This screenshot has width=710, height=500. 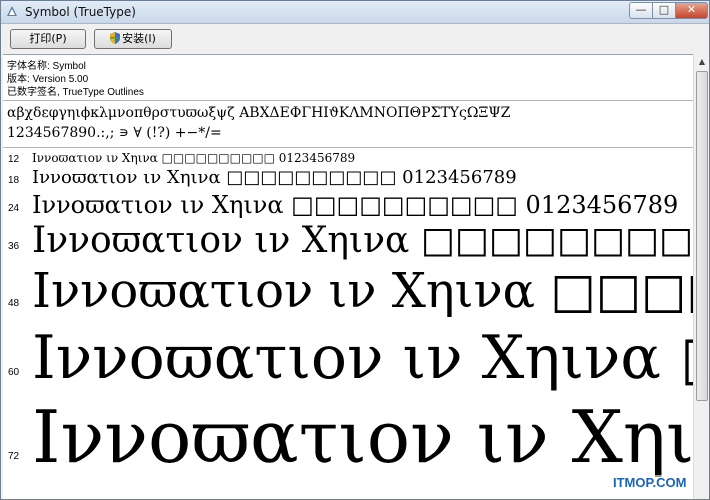 What do you see at coordinates (691, 10) in the screenshot?
I see `close-button: ✕` at bounding box center [691, 10].